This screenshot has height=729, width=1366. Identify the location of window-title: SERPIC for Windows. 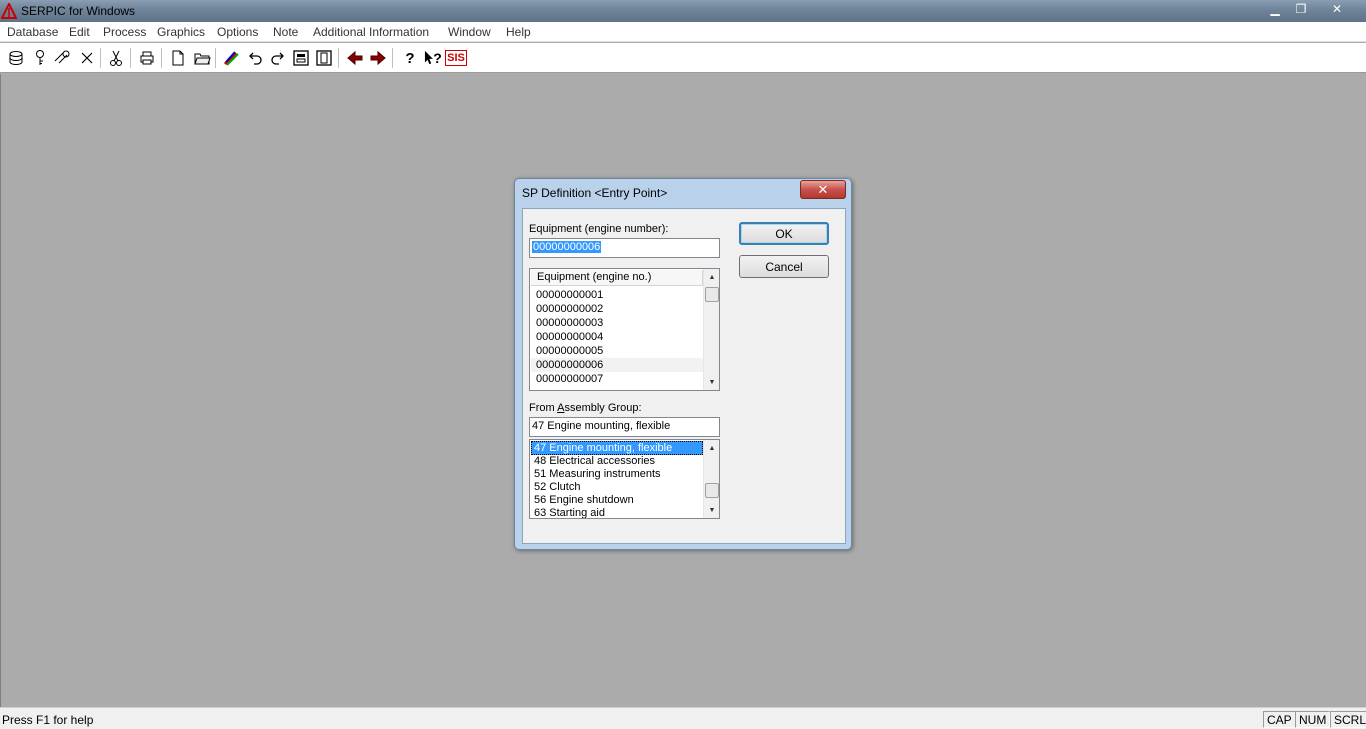
(78, 11).